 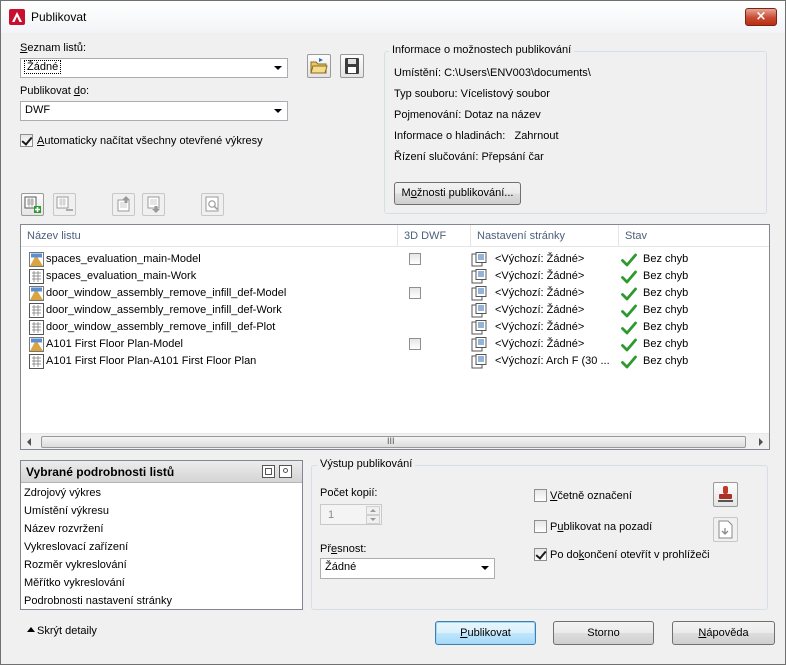 I want to click on autocad-app-icon, so click(x=17, y=17).